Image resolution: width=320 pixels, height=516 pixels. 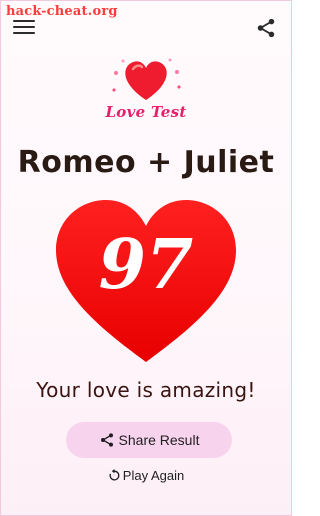 I want to click on share-result-button: Share Result, so click(x=149, y=440).